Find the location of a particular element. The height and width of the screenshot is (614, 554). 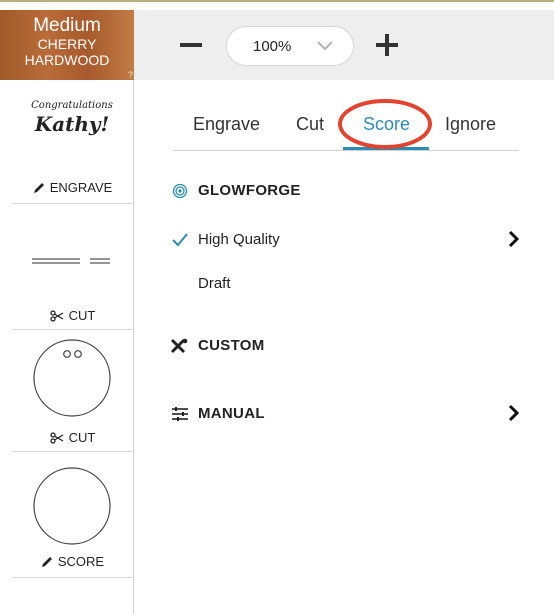

step-cut-circle: CUT is located at coordinates (72, 391).